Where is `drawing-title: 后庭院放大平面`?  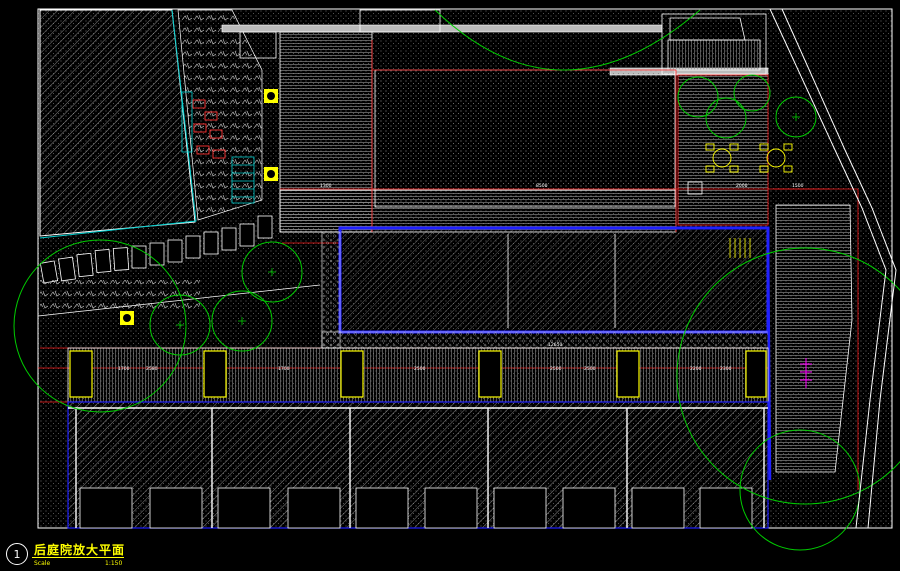
drawing-title: 后庭院放大平面 is located at coordinates (80, 550).